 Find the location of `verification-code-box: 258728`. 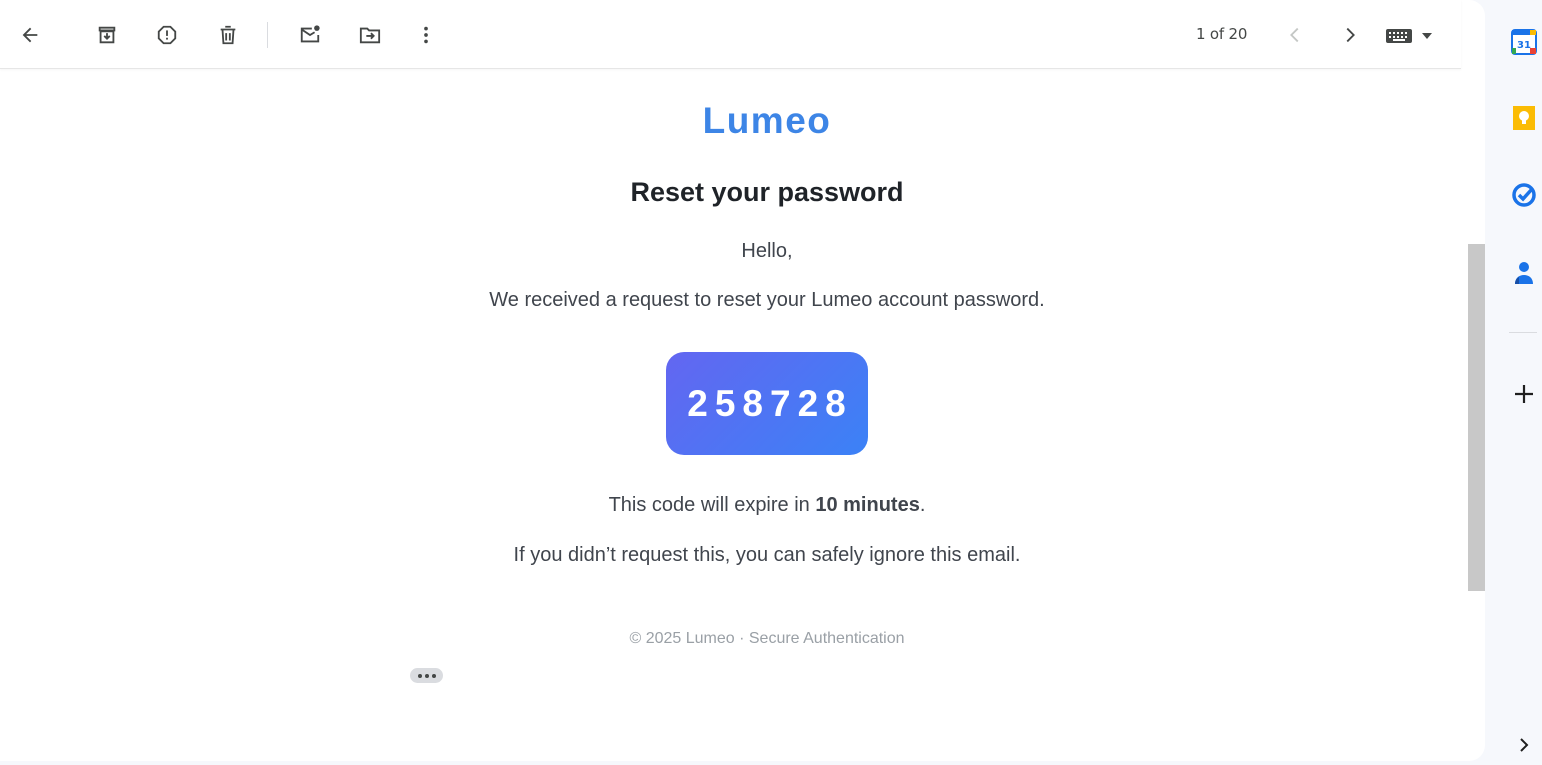

verification-code-box: 258728 is located at coordinates (767, 403).